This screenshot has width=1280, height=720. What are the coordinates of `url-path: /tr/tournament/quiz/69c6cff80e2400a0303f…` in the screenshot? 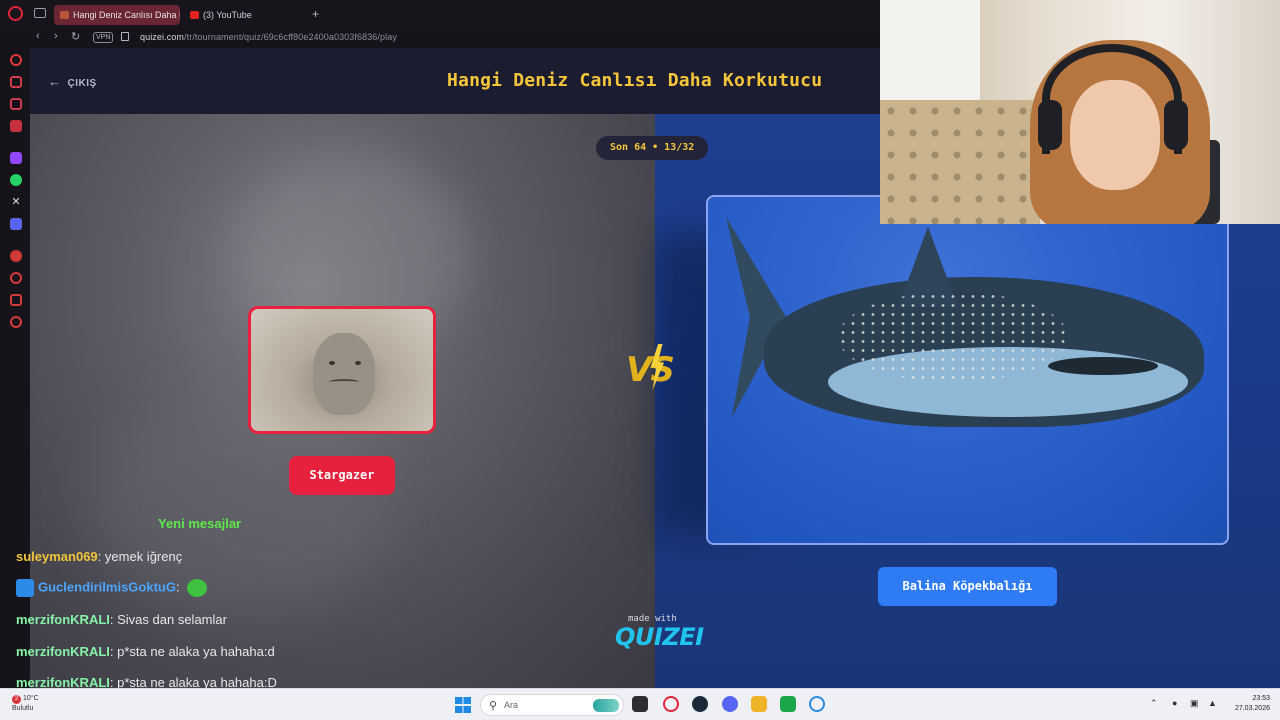 It's located at (290, 37).